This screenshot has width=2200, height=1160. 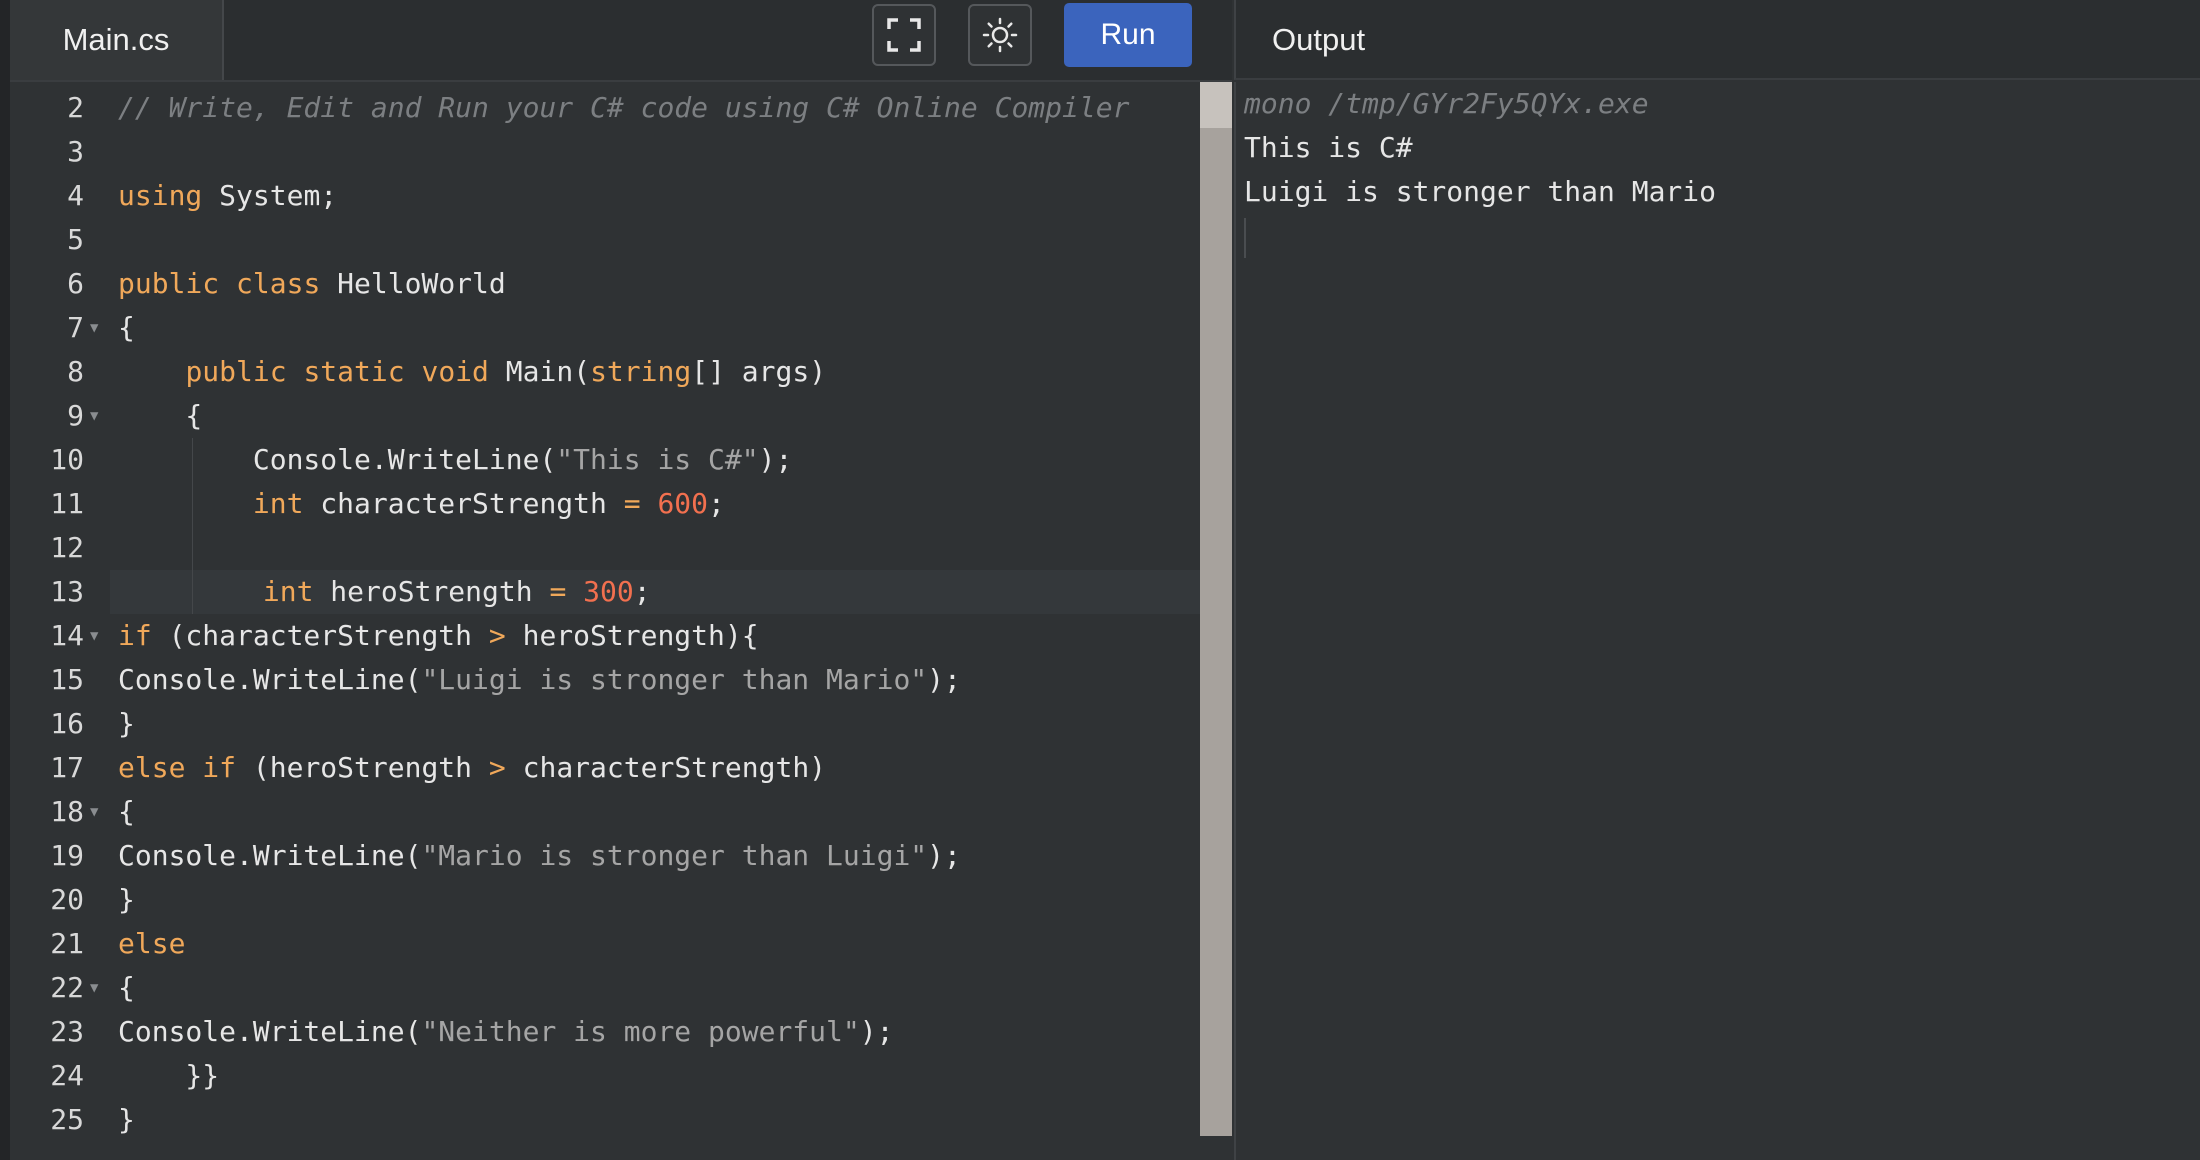 I want to click on code-line: 8 public static void Main(string[] args), so click(x=605, y=372).